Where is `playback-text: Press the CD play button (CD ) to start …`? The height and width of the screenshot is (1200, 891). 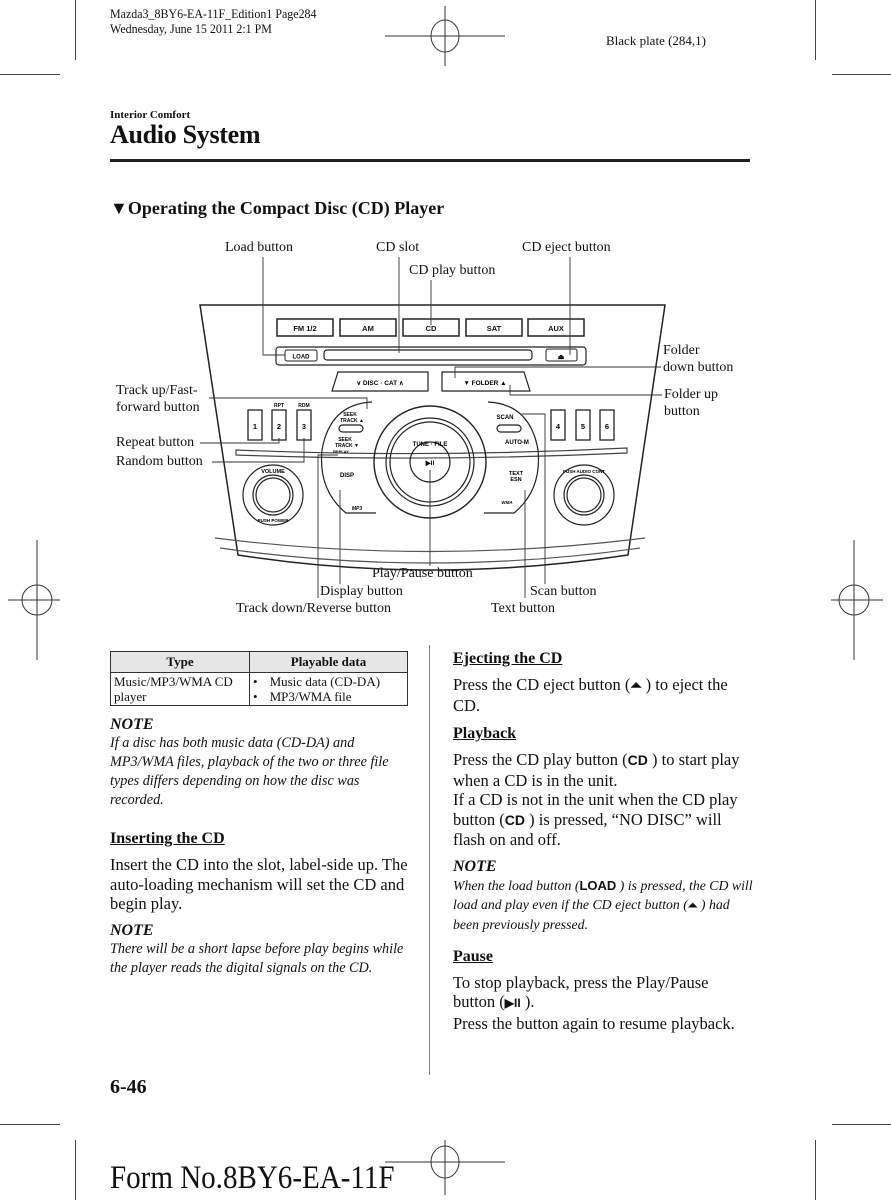
playback-text: Press the CD play button (CD ) to start … is located at coordinates (596, 799).